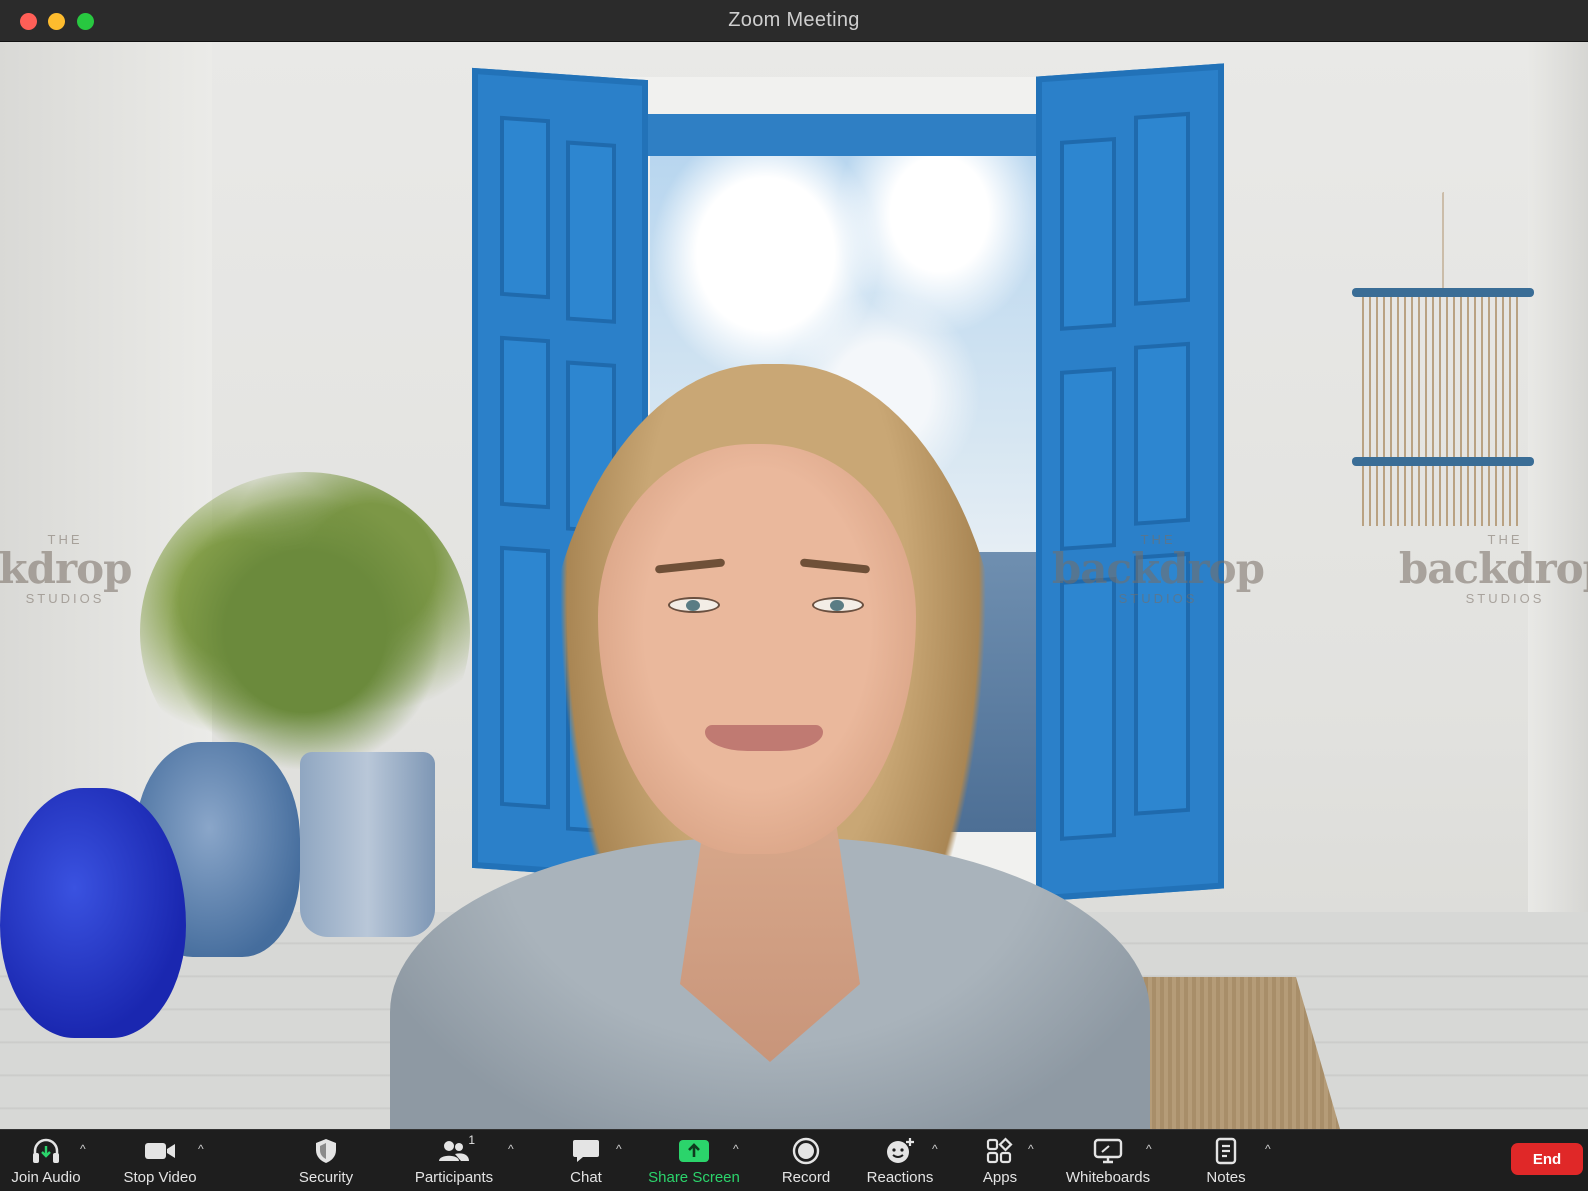  What do you see at coordinates (1130, 482) in the screenshot?
I see `right-shutter` at bounding box center [1130, 482].